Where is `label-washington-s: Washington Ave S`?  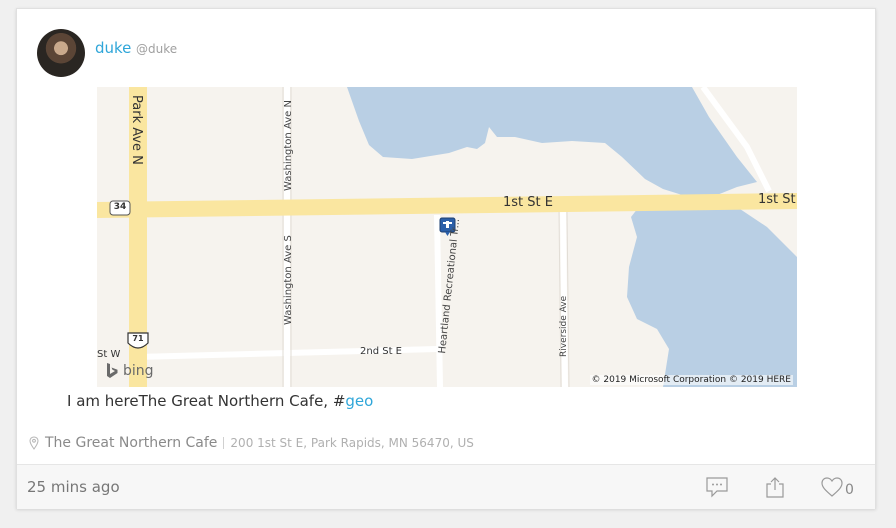
label-washington-s: Washington Ave S is located at coordinates (288, 280).